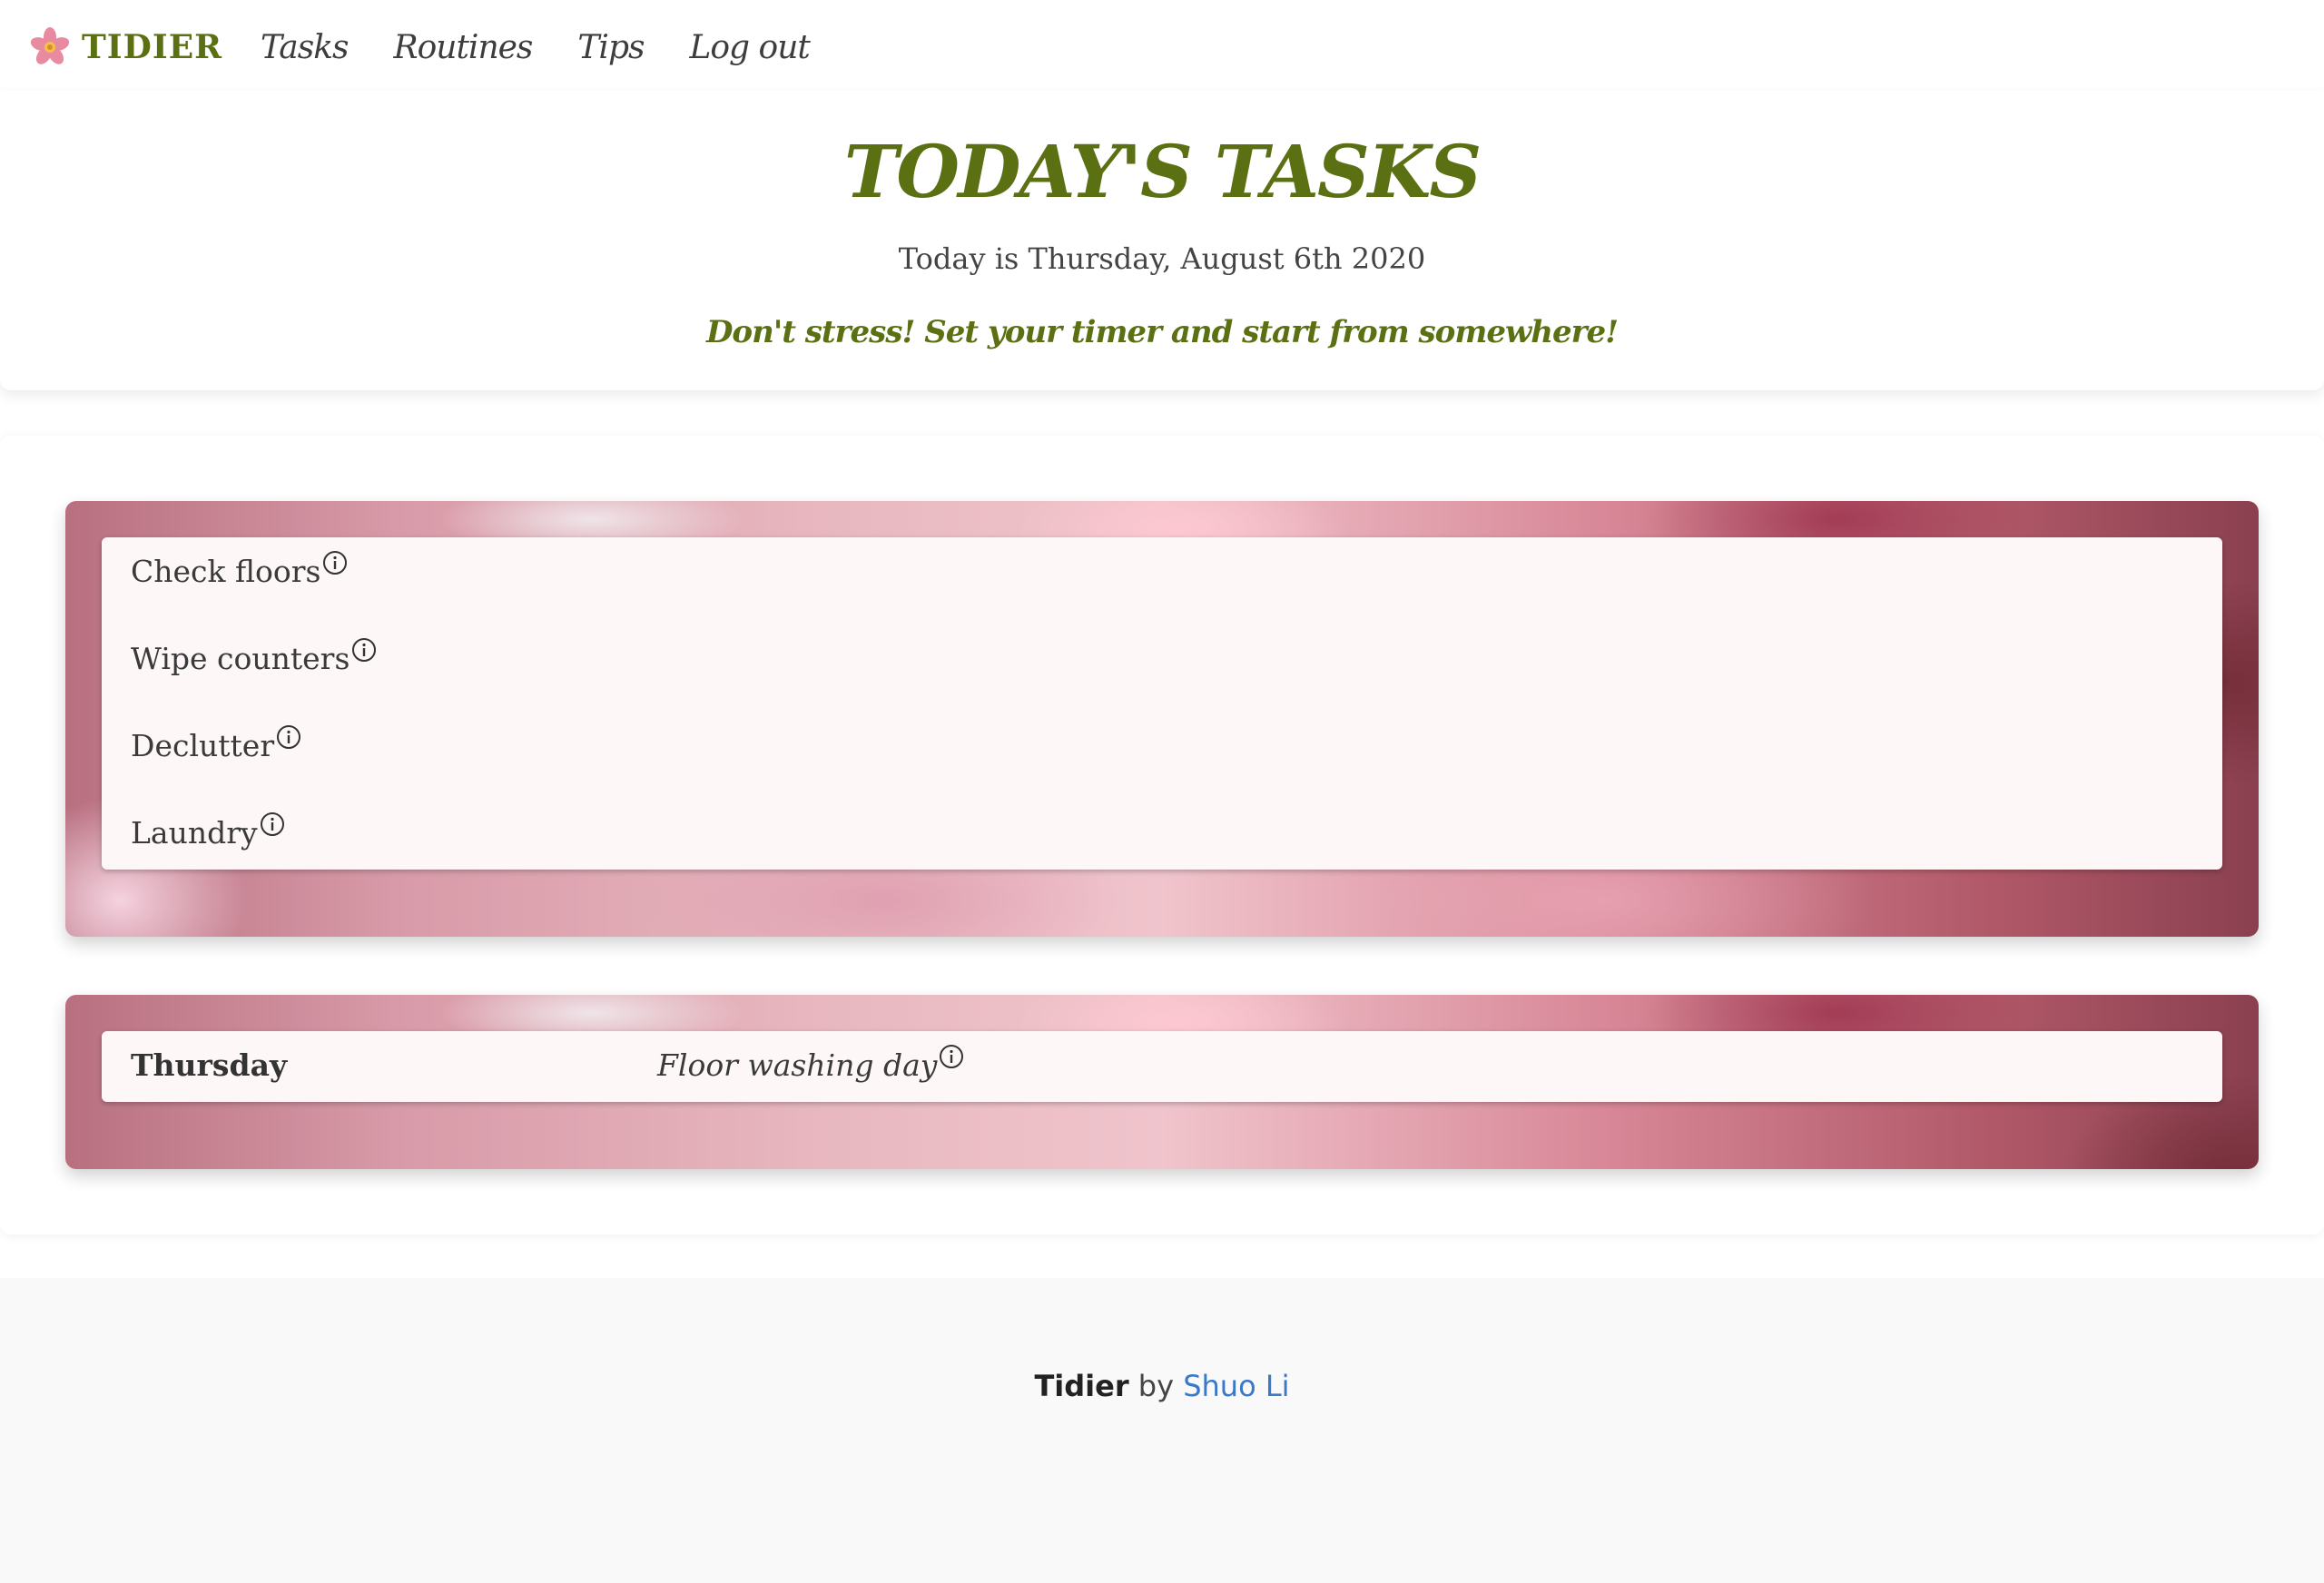  I want to click on date-line: Today is Thursday, August 6th 2020, so click(1162, 258).